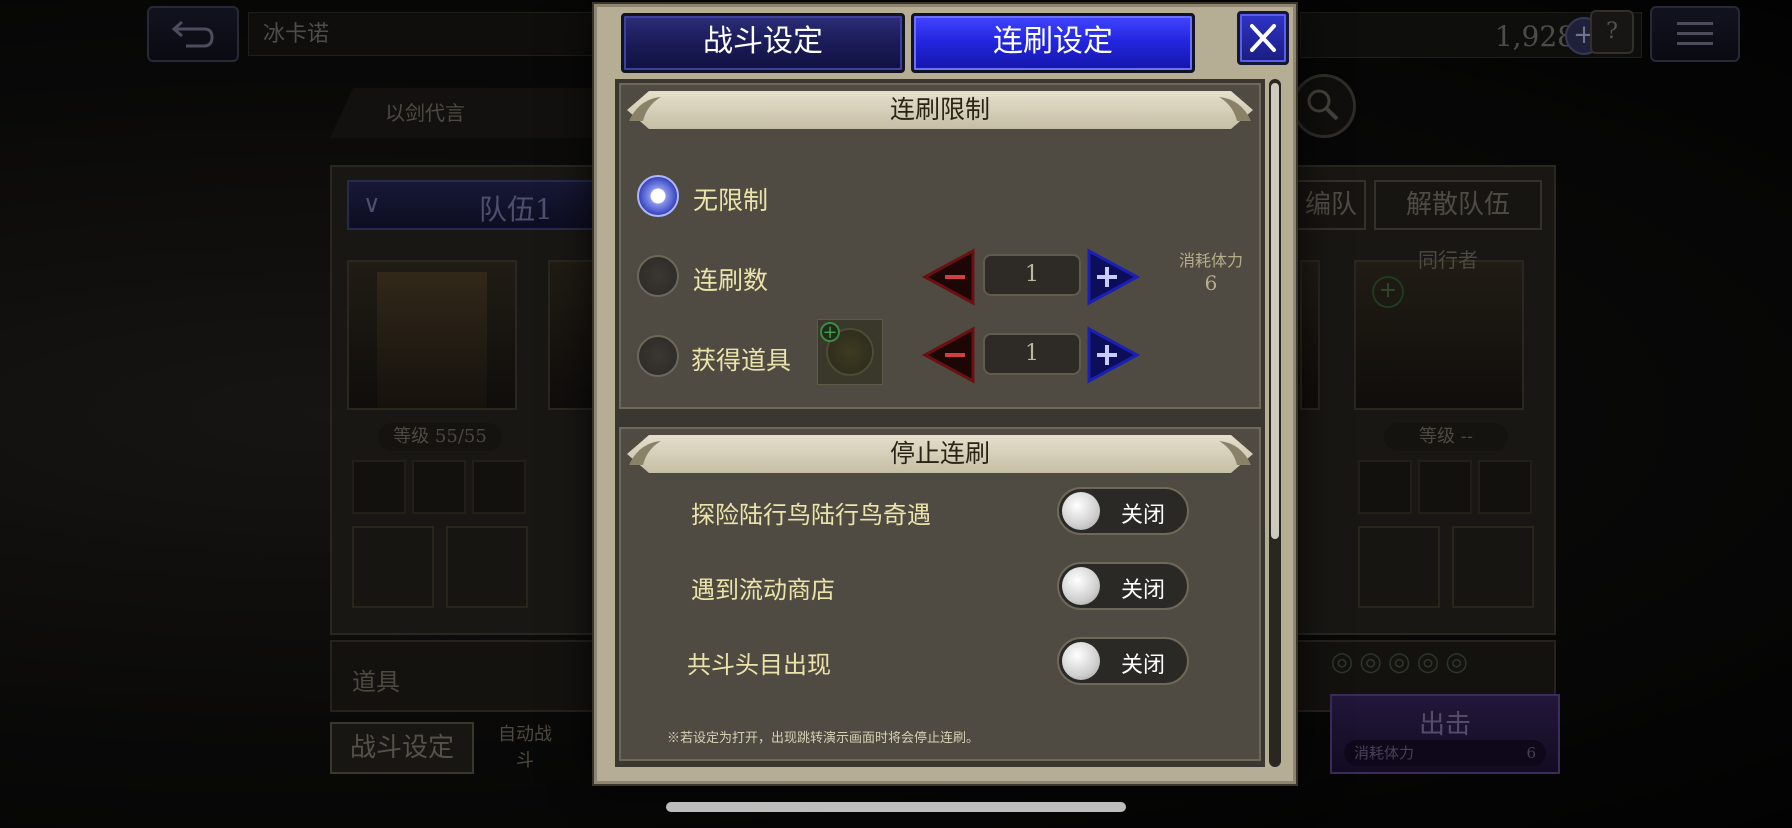 This screenshot has height=828, width=1792. I want to click on unlimited-label: 无限制, so click(731, 200).